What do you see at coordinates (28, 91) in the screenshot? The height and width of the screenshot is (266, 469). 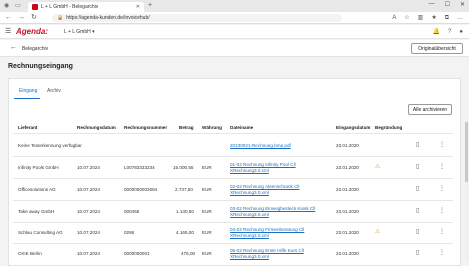 I see `tab-eingang: Eingang` at bounding box center [28, 91].